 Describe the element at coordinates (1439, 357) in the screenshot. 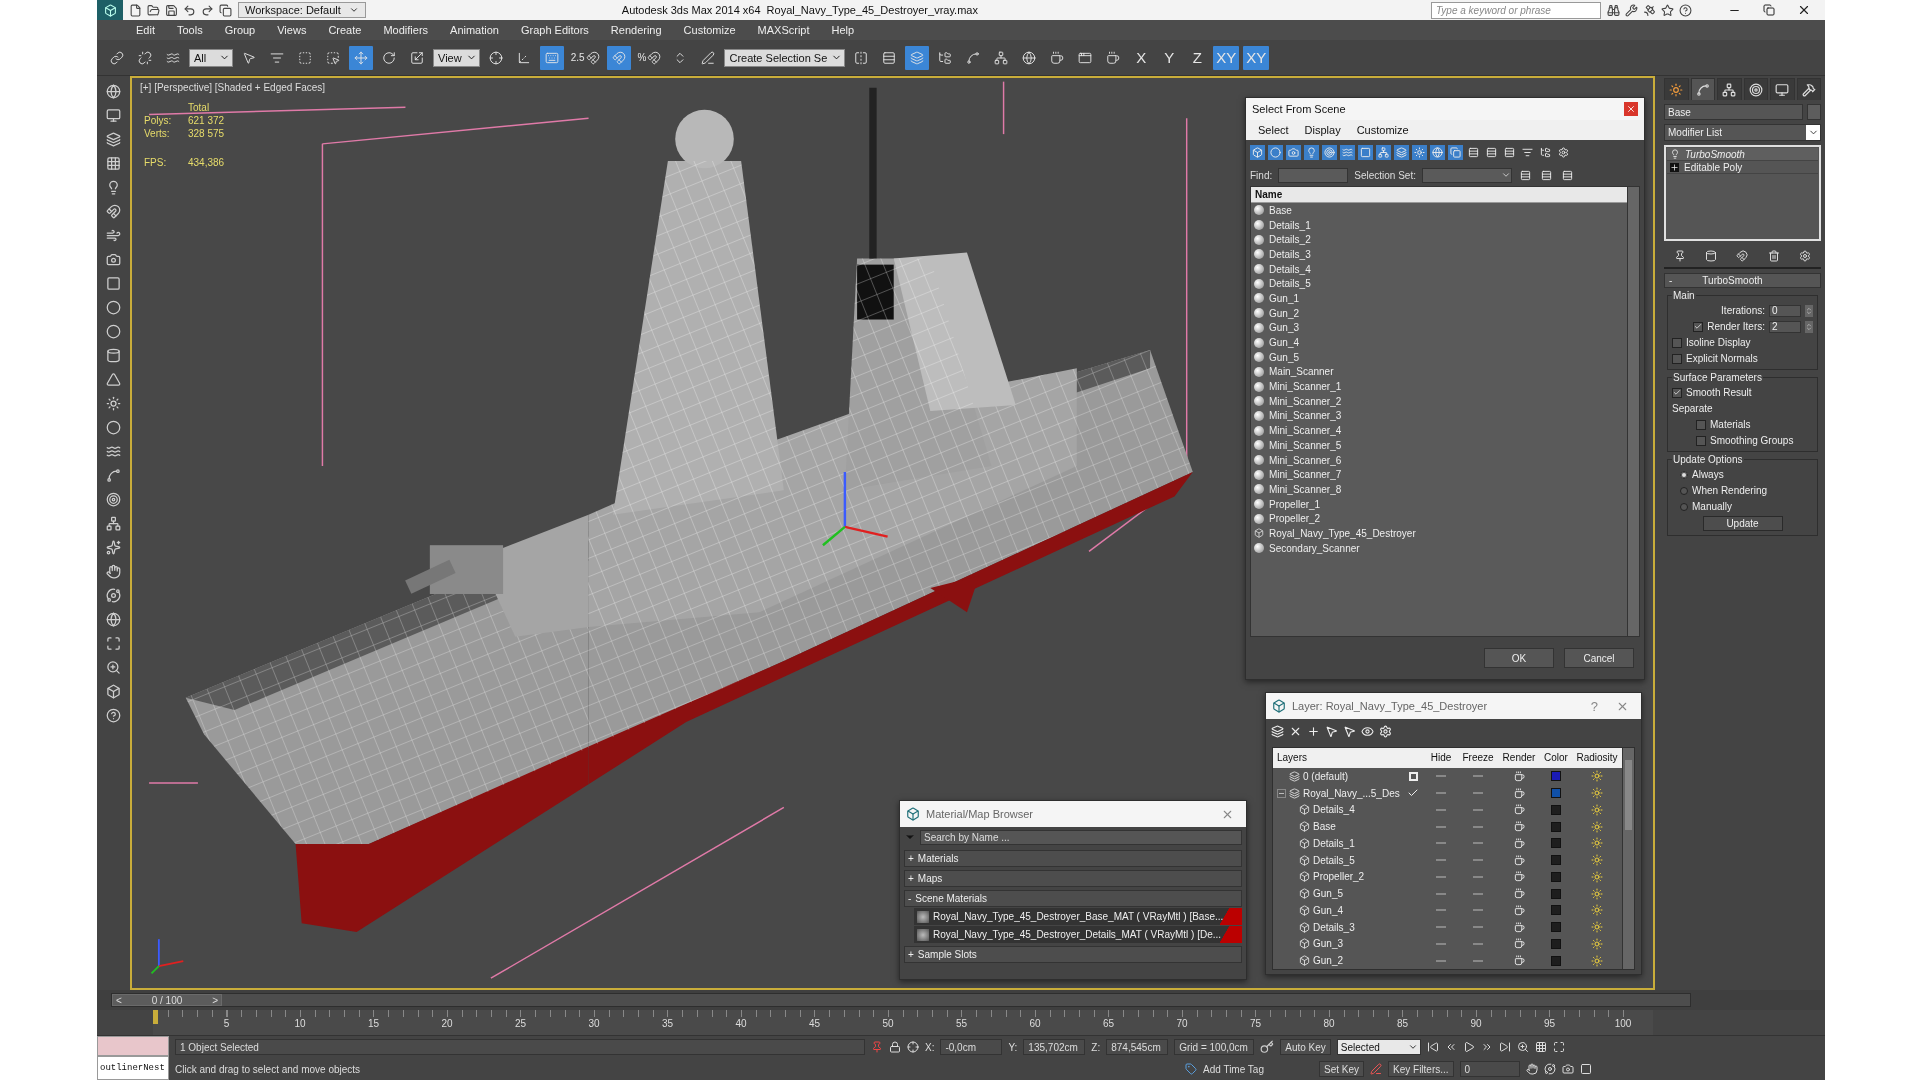

I see `object-row: Gun_5` at that location.